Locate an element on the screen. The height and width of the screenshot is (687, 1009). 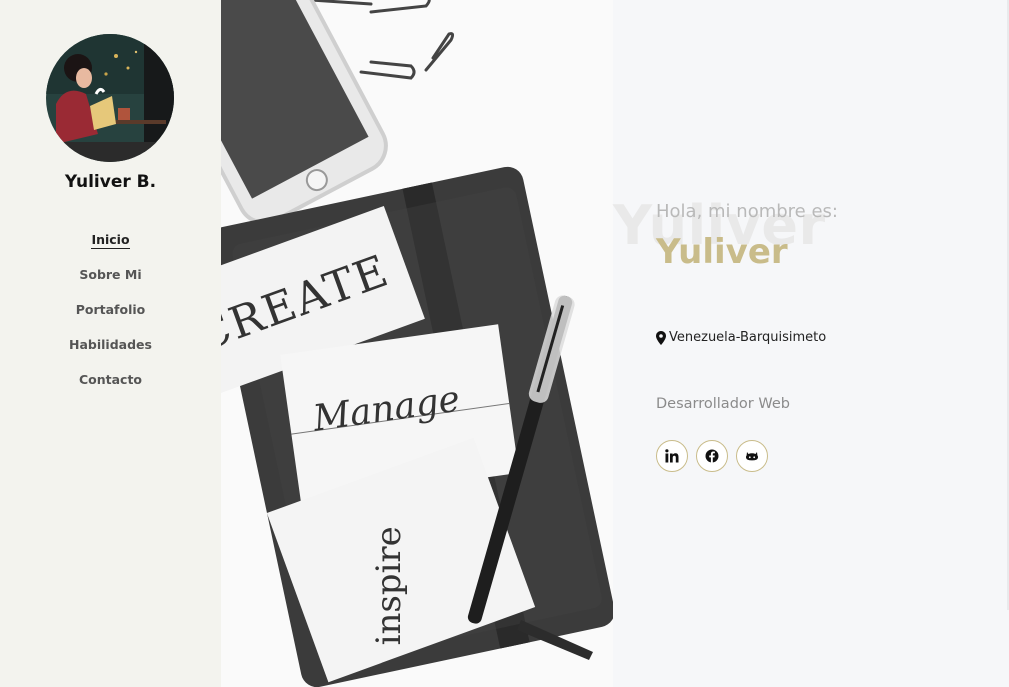
nav-link-sobre-mi: Sobre Mi is located at coordinates (110, 274).